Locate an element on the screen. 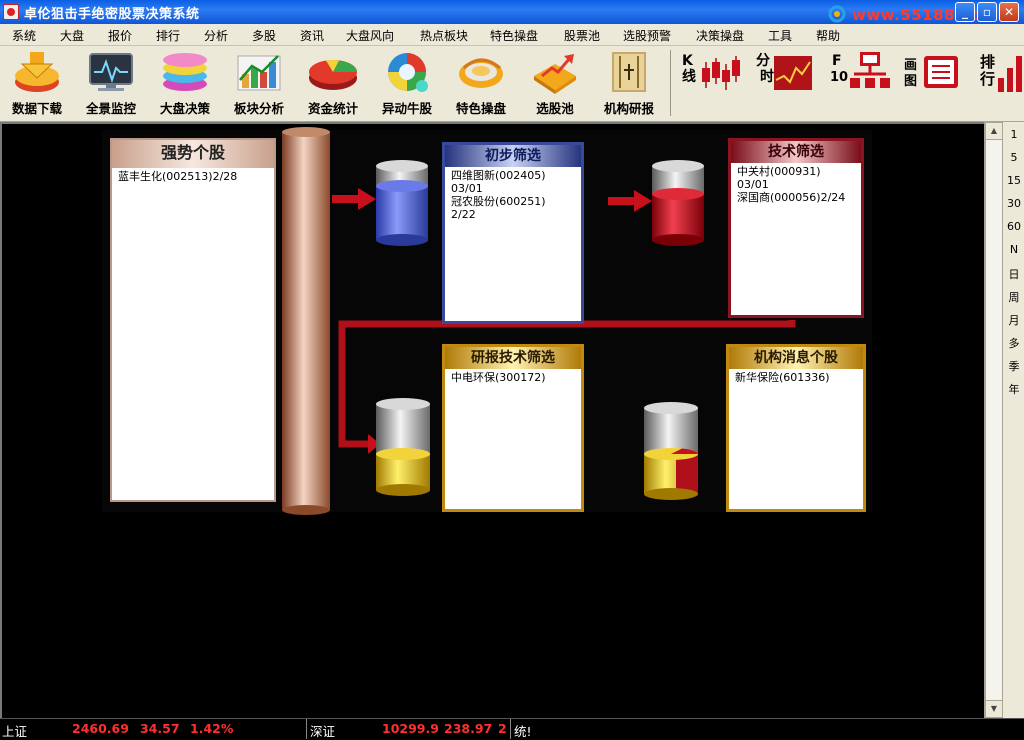 Image resolution: width=1024 pixels, height=740 pixels. yellow-red-cylinder-icon is located at coordinates (671, 451).